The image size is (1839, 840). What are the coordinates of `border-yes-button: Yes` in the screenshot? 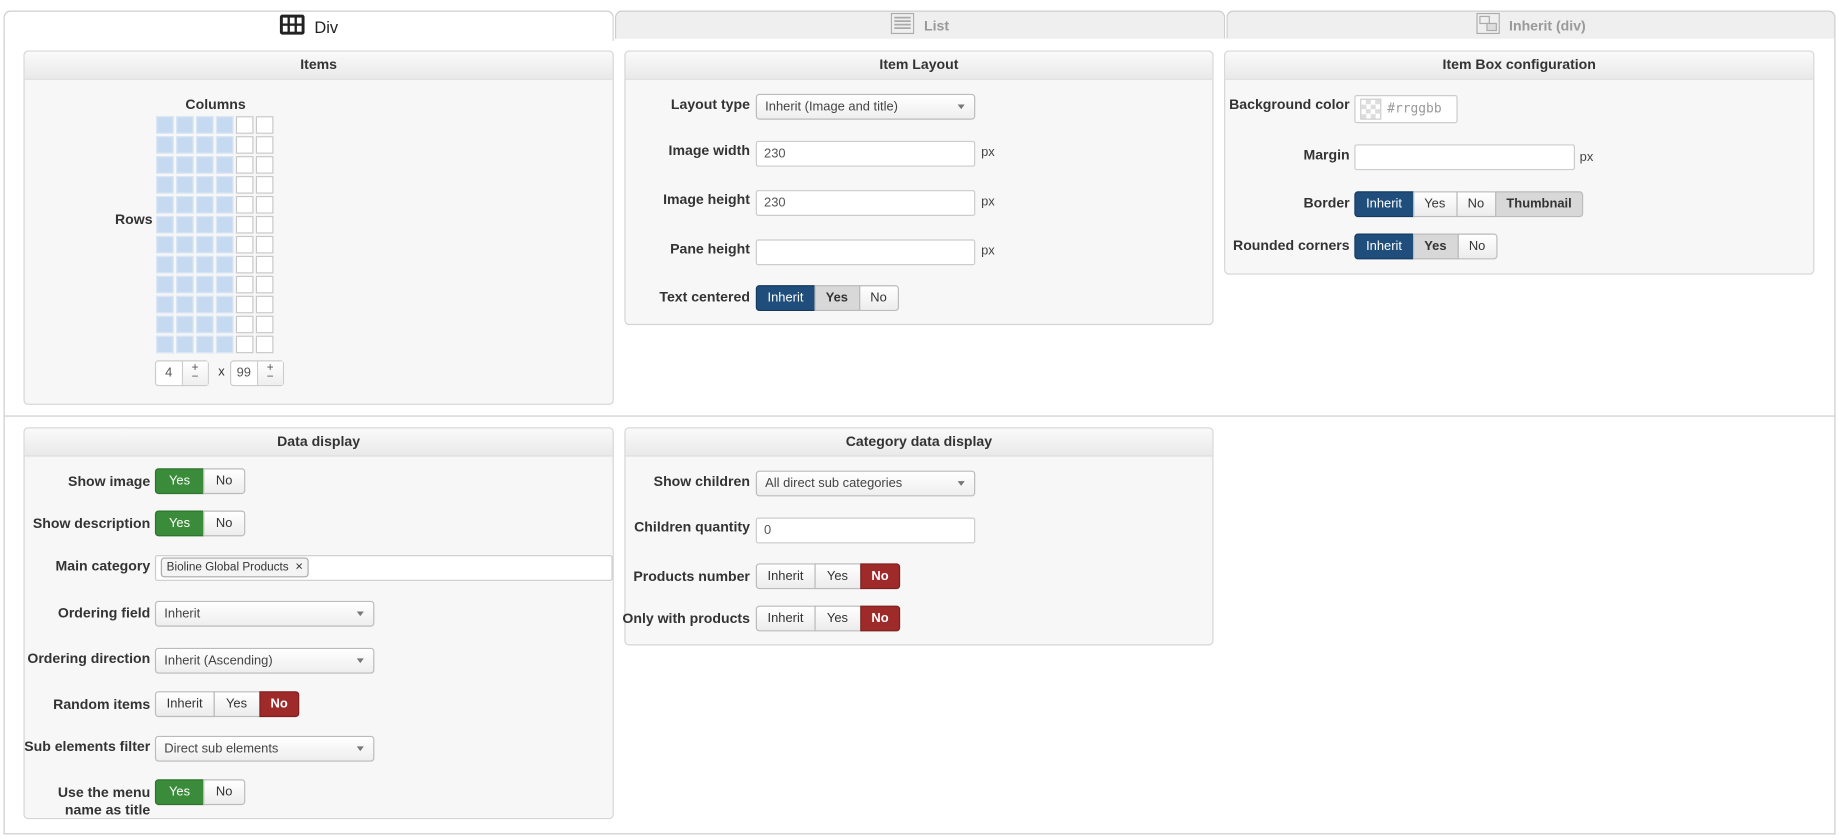 It's located at (1435, 204).